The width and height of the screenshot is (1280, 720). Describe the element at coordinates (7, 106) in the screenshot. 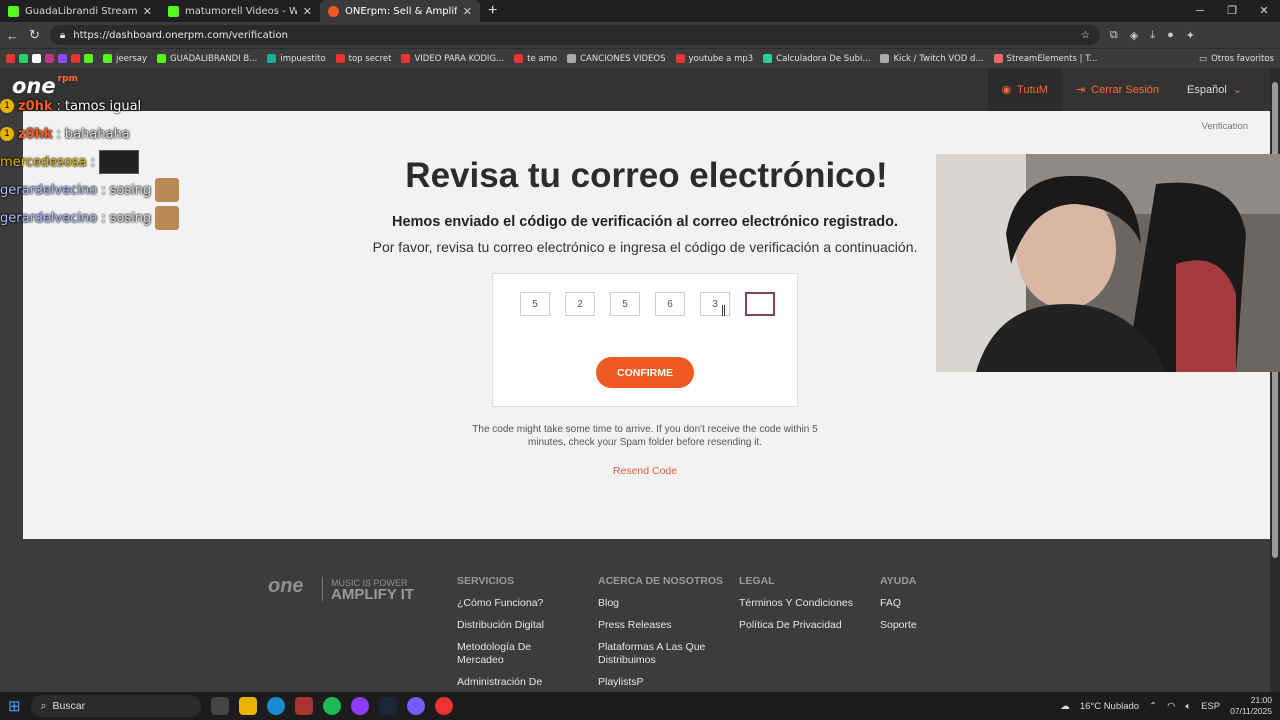

I see `badge-icon: 1` at that location.